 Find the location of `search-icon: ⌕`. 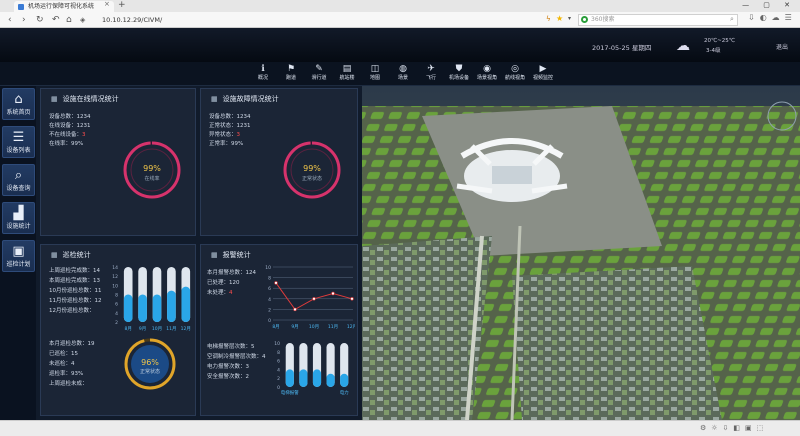

search-icon: ⌕ is located at coordinates (732, 19).